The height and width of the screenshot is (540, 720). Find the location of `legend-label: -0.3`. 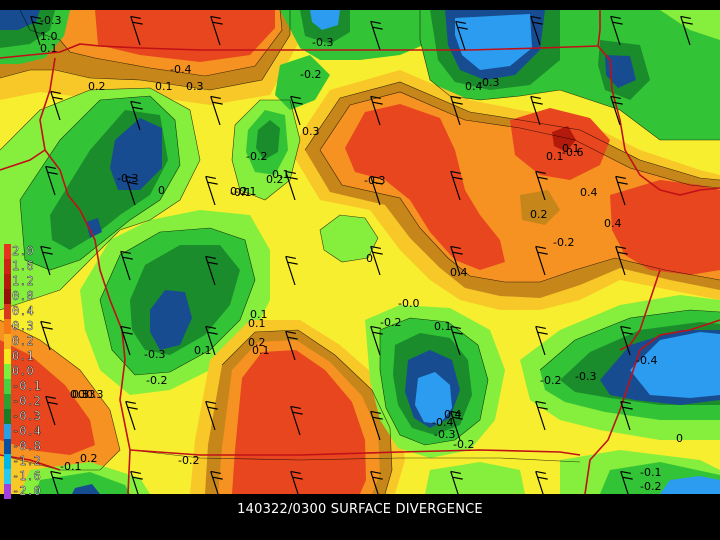

legend-label: -0.3 is located at coordinates (26, 416).